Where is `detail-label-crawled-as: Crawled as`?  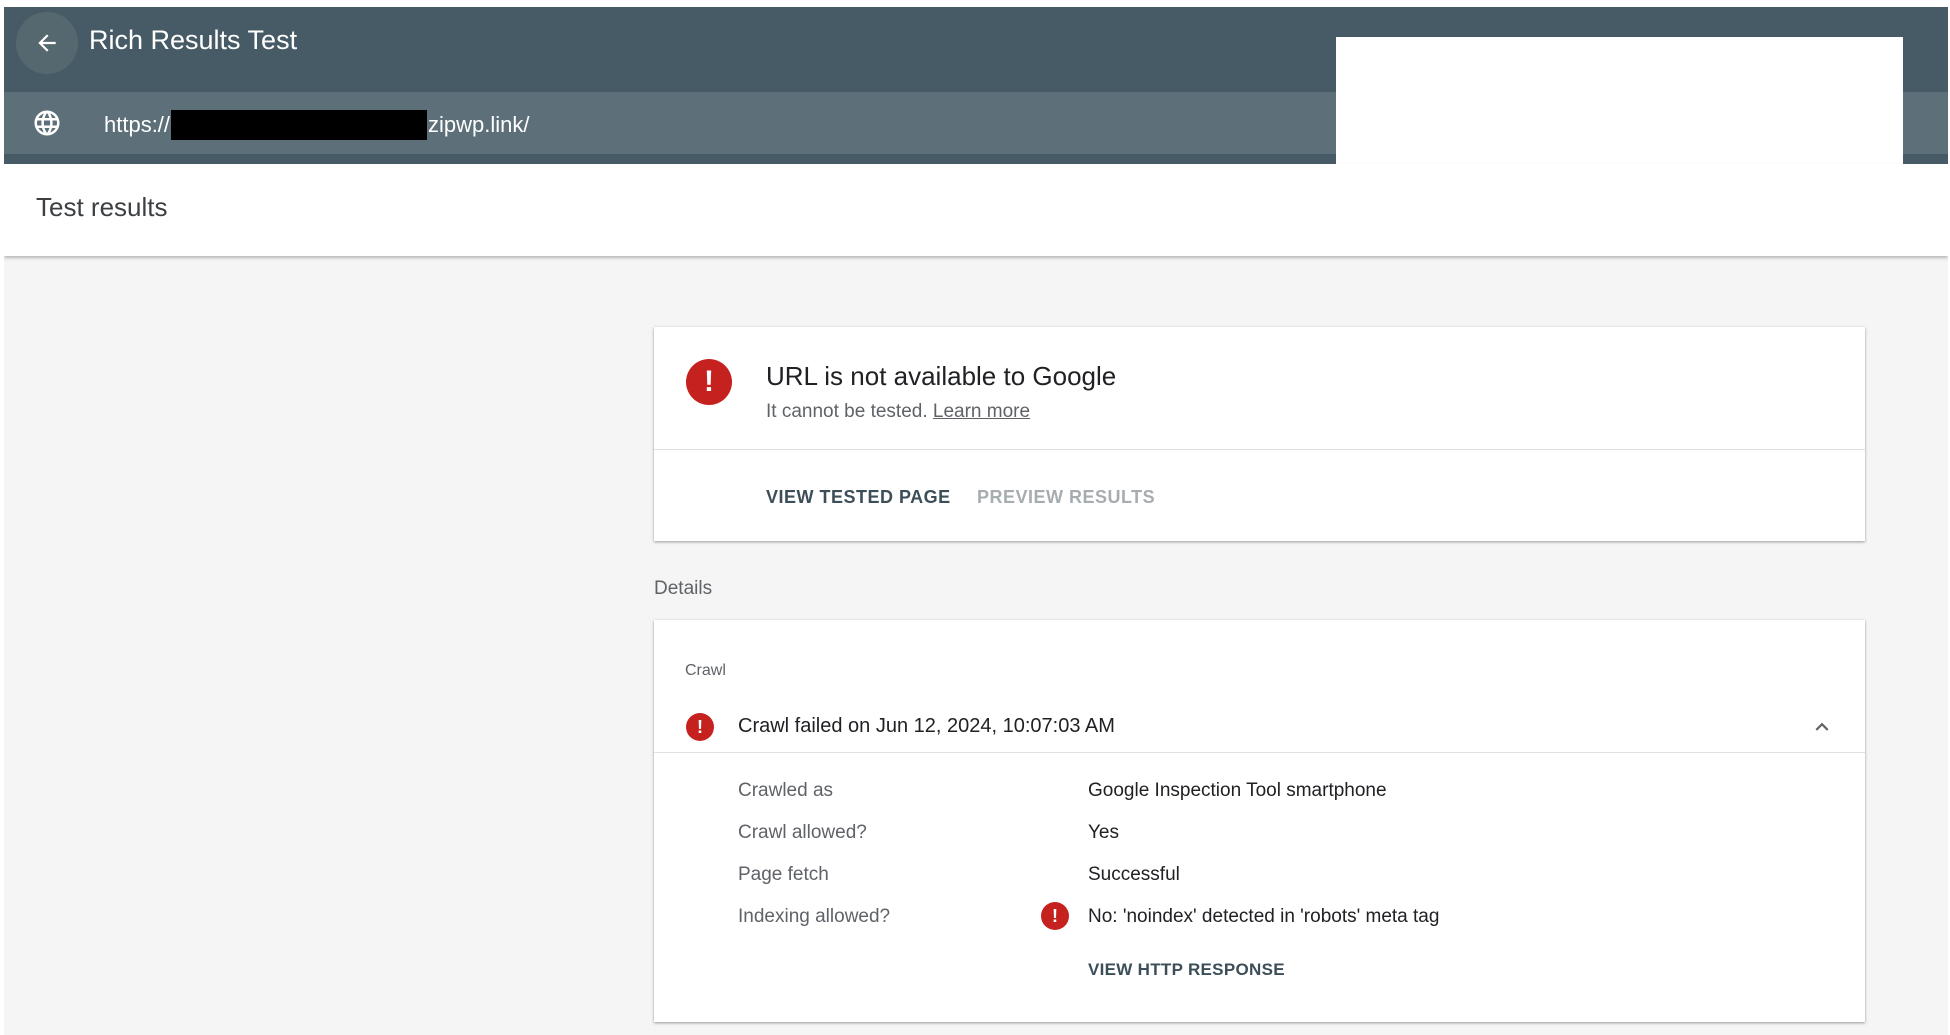 detail-label-crawled-as: Crawled as is located at coordinates (786, 790).